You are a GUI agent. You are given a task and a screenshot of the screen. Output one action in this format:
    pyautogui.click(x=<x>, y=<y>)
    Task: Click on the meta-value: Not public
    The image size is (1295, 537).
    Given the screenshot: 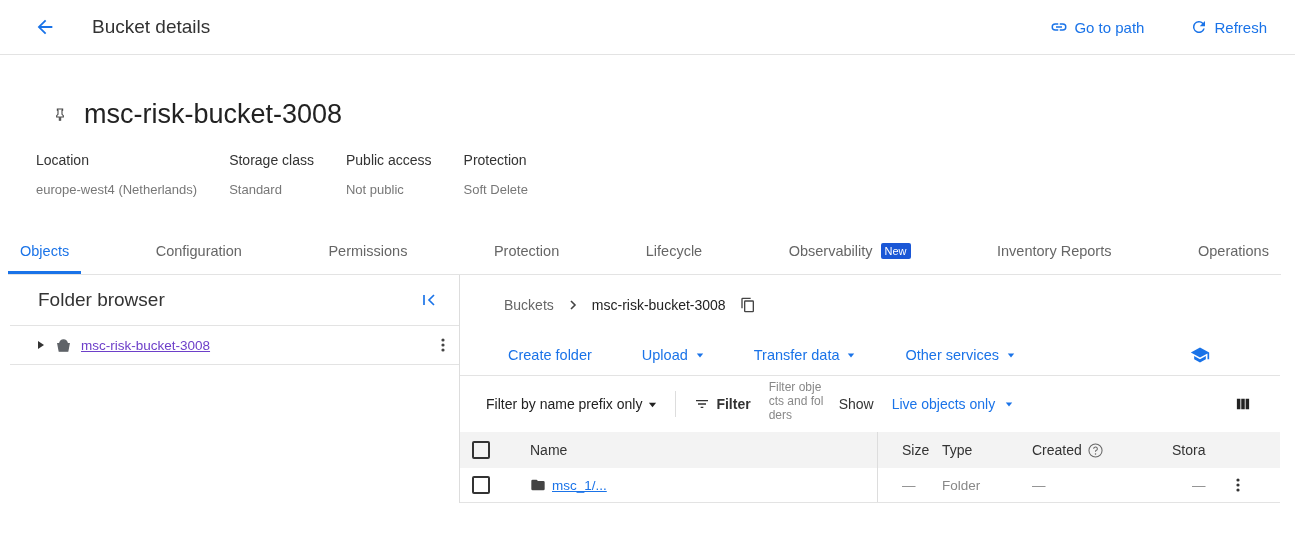 What is the action you would take?
    pyautogui.click(x=375, y=189)
    